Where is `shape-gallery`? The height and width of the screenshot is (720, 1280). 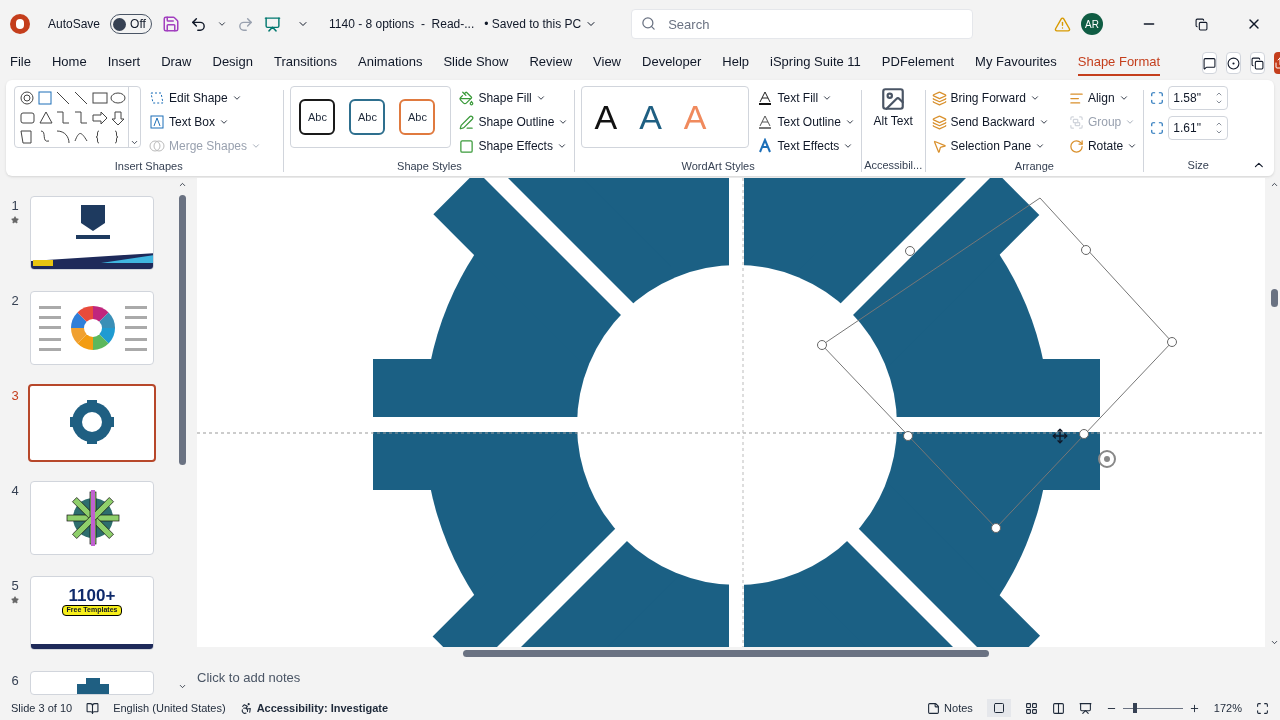 shape-gallery is located at coordinates (77, 117).